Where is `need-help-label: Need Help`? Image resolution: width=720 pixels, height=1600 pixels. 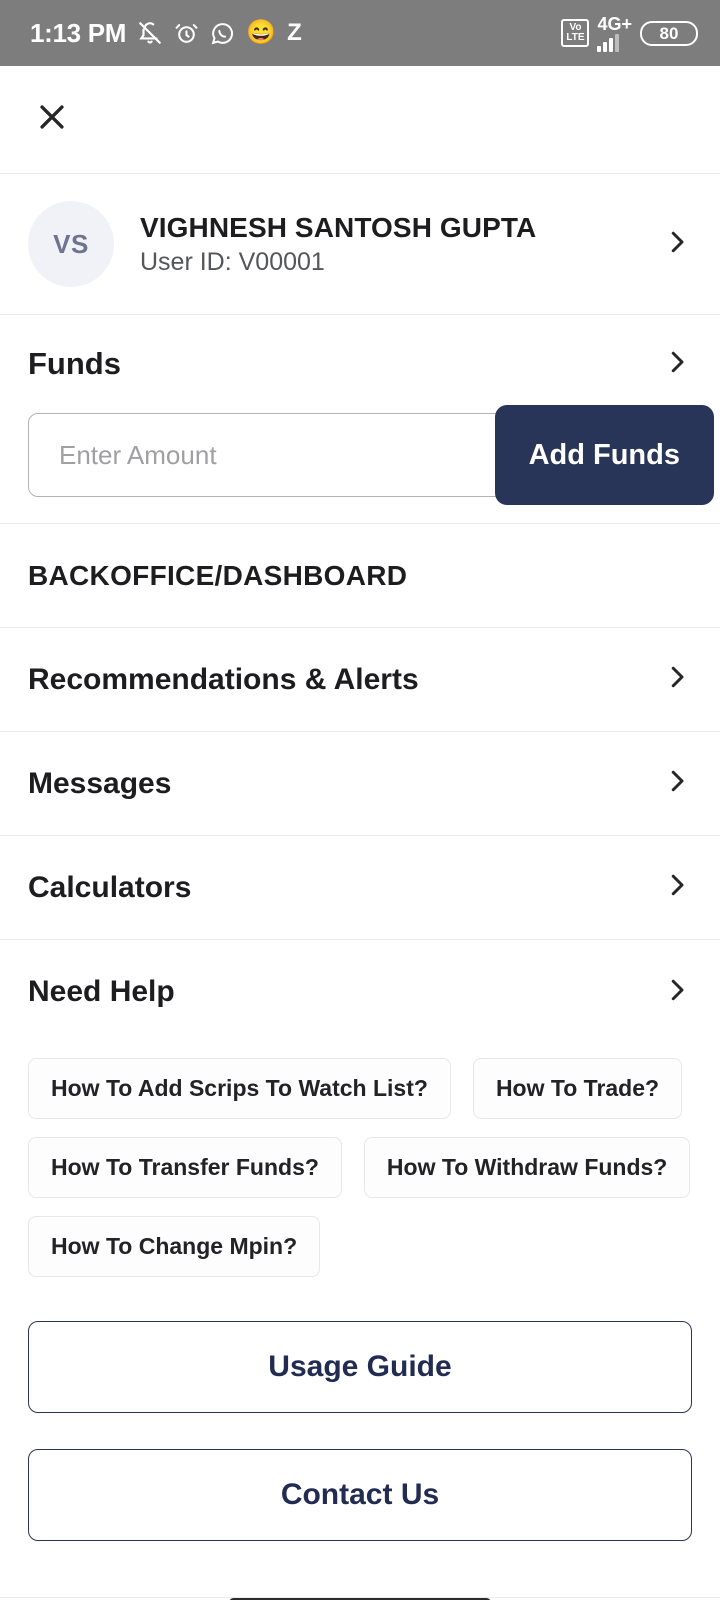
need-help-label: Need Help is located at coordinates (101, 991).